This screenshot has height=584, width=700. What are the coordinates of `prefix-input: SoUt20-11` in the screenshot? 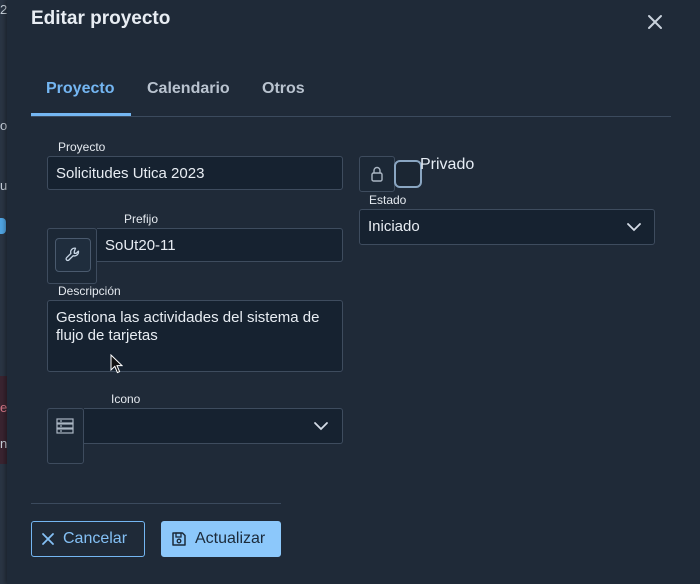 It's located at (220, 245).